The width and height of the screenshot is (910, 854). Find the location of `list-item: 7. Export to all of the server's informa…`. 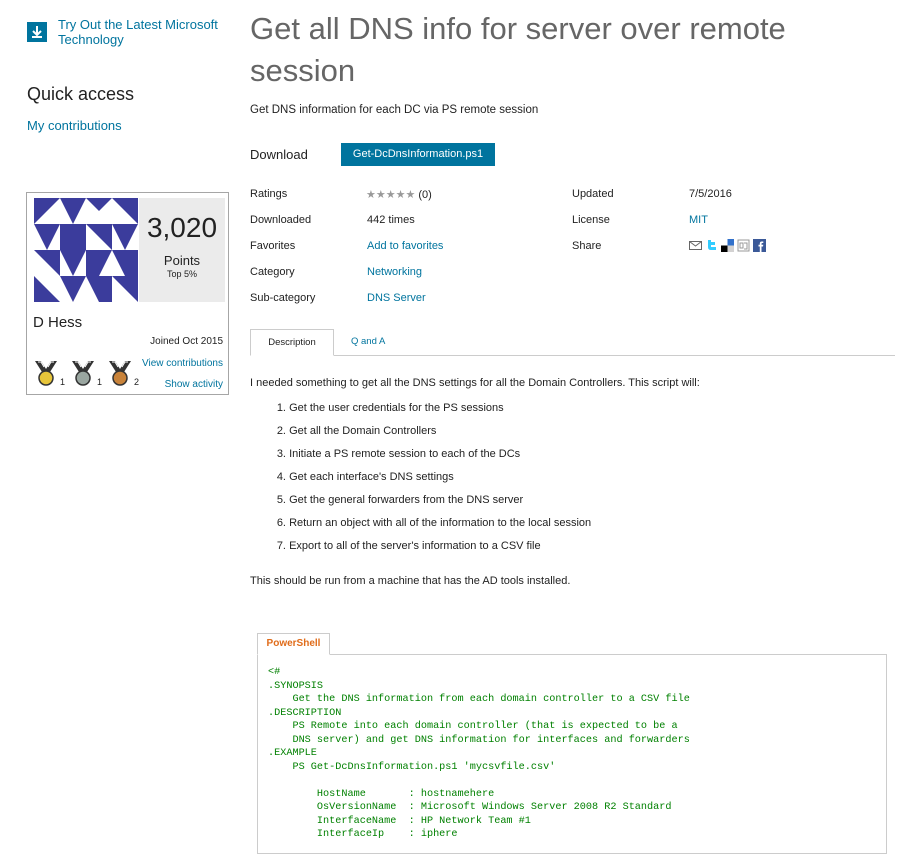

list-item: 7. Export to all of the server's informa… is located at coordinates (420, 551).